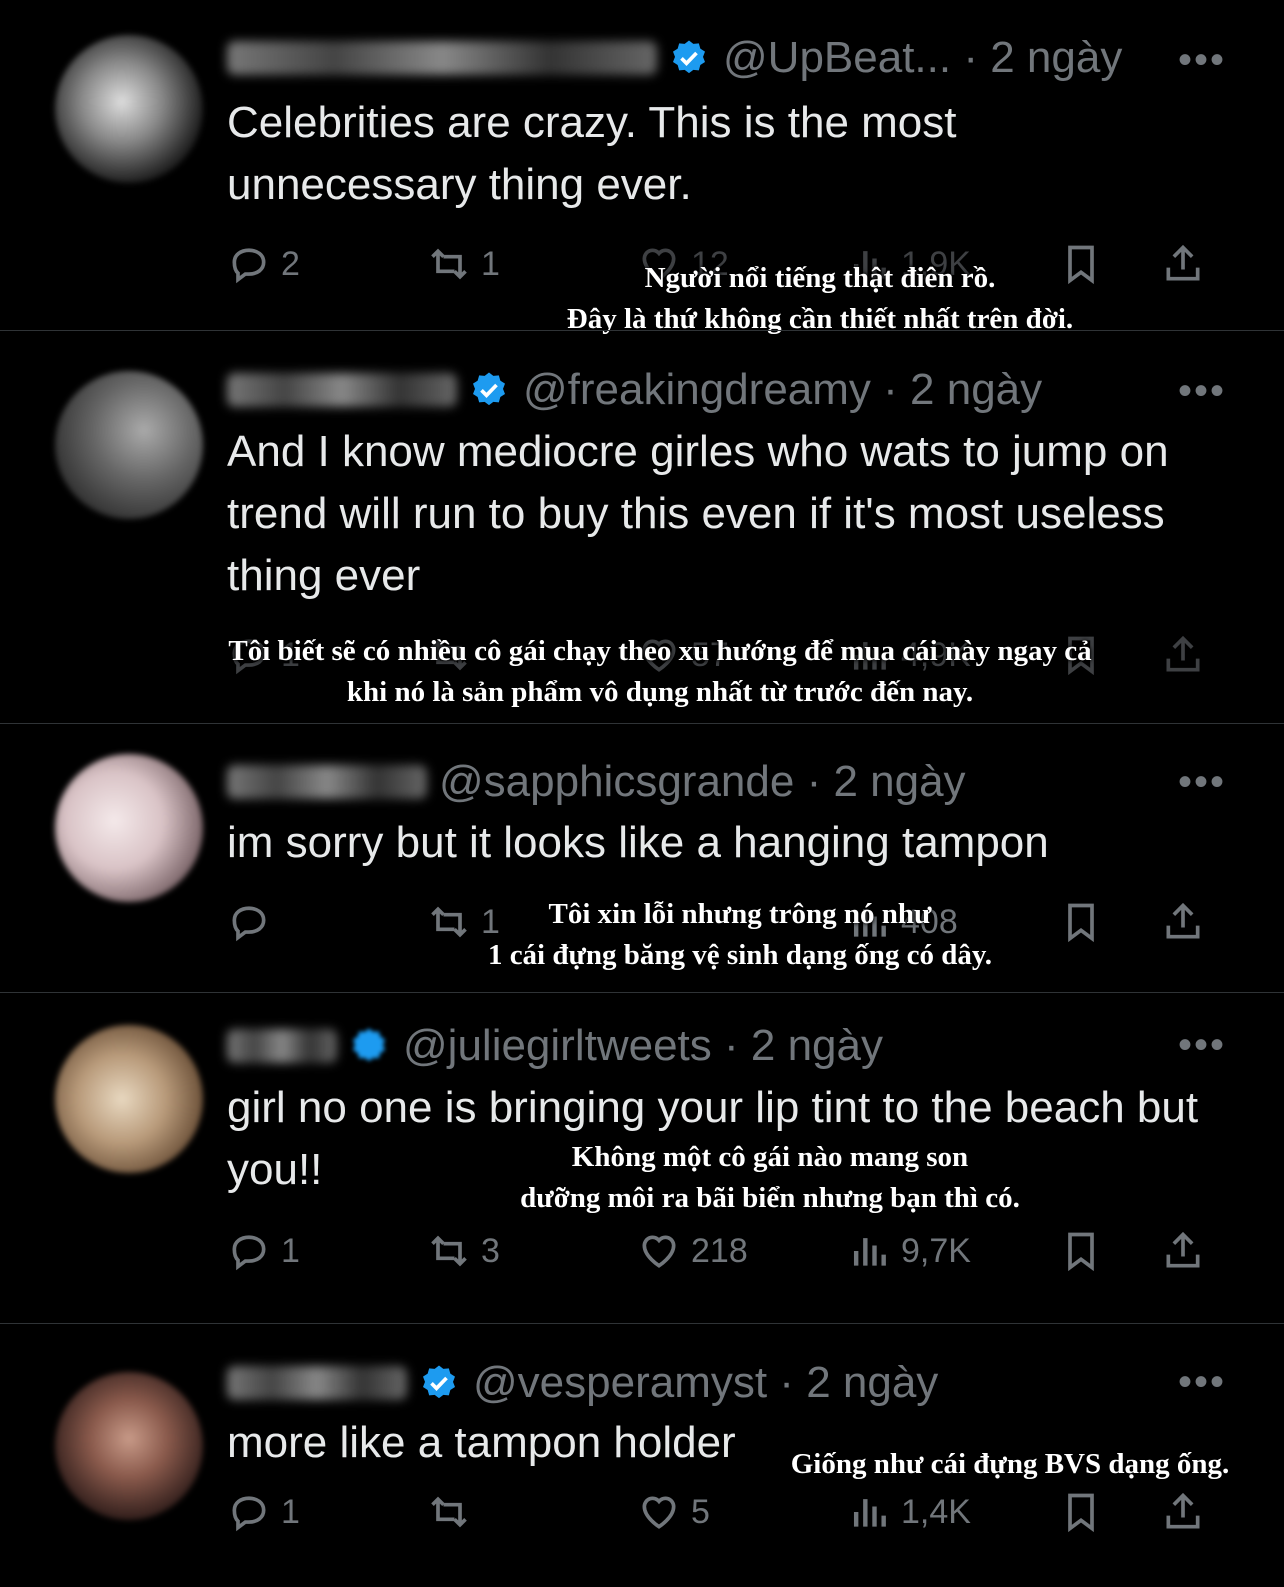 Image resolution: width=1284 pixels, height=1587 pixels. Describe the element at coordinates (740, 914) in the screenshot. I see `caption-line: Tôi xin lỗi nhưng trông nó như` at that location.